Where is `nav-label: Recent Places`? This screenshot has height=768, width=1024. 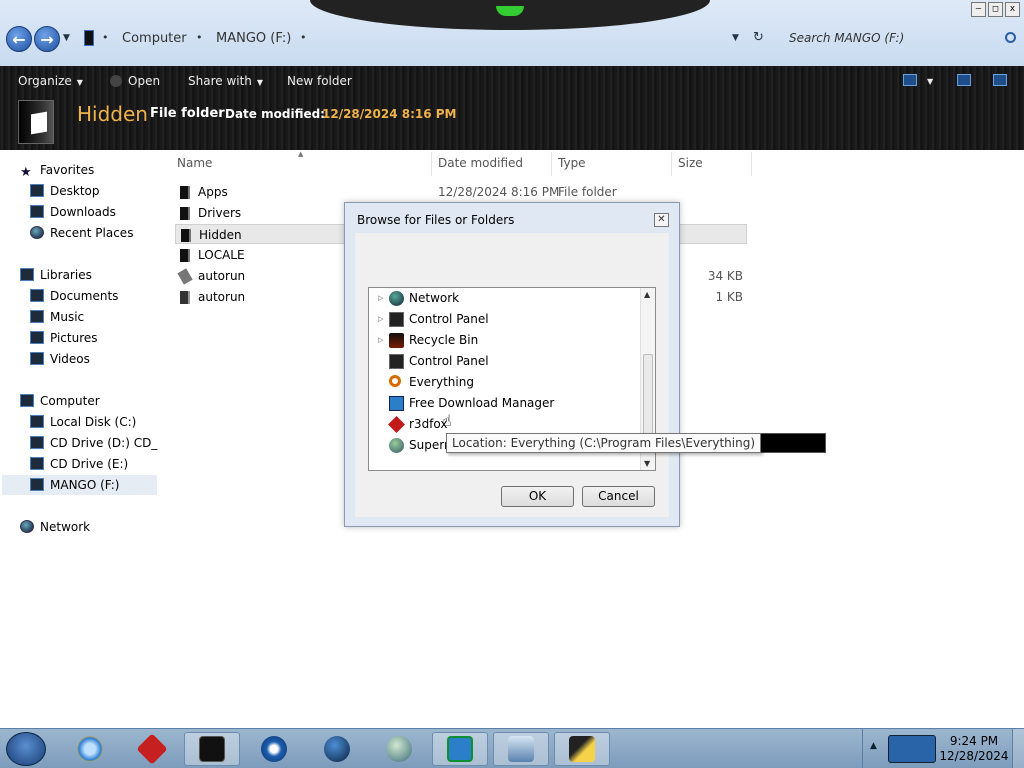
nav-label: Recent Places is located at coordinates (92, 233).